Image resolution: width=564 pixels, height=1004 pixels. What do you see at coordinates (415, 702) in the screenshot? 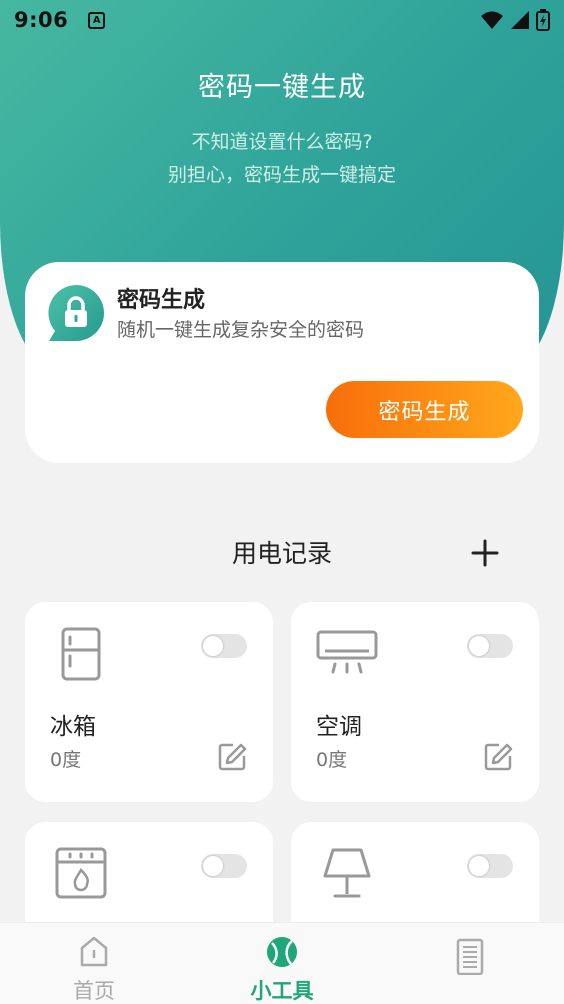
I see `device-card-air-conditioner: 空调 0度` at bounding box center [415, 702].